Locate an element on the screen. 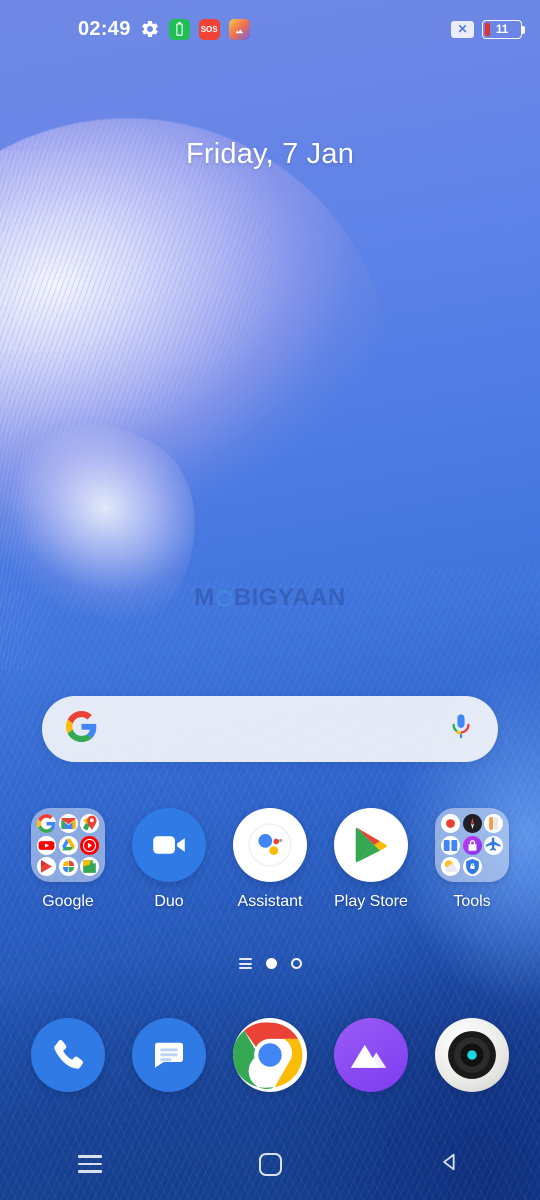  gmail-icon is located at coordinates (68, 823).